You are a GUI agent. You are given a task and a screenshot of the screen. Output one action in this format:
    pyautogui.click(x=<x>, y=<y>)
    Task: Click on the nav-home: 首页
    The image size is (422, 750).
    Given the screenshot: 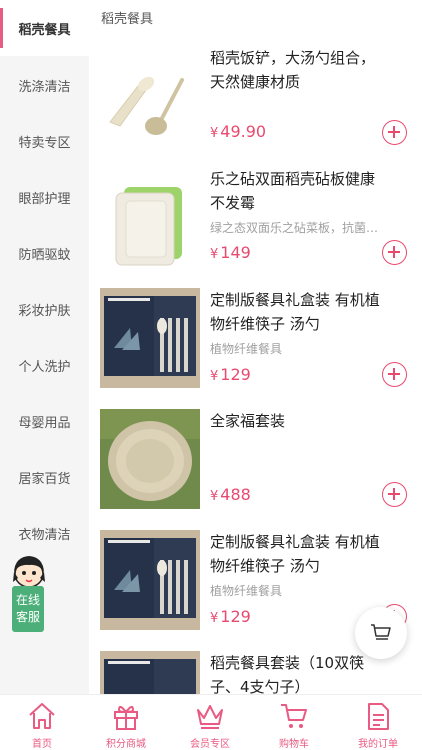 What is the action you would take?
    pyautogui.click(x=42, y=722)
    